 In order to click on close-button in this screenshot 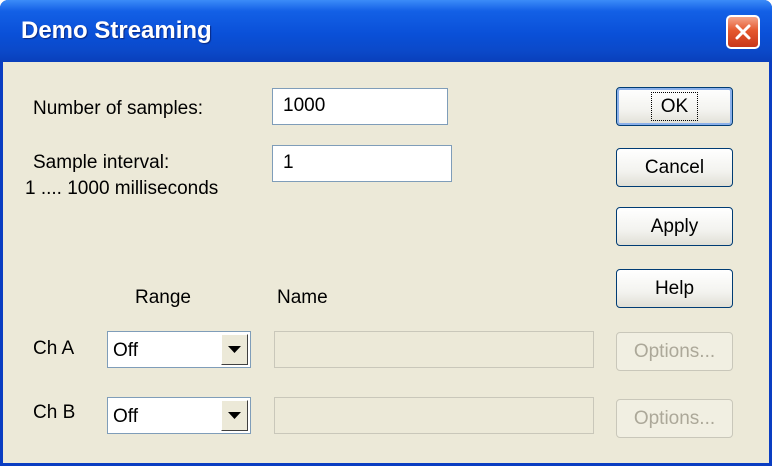, I will do `click(743, 32)`.